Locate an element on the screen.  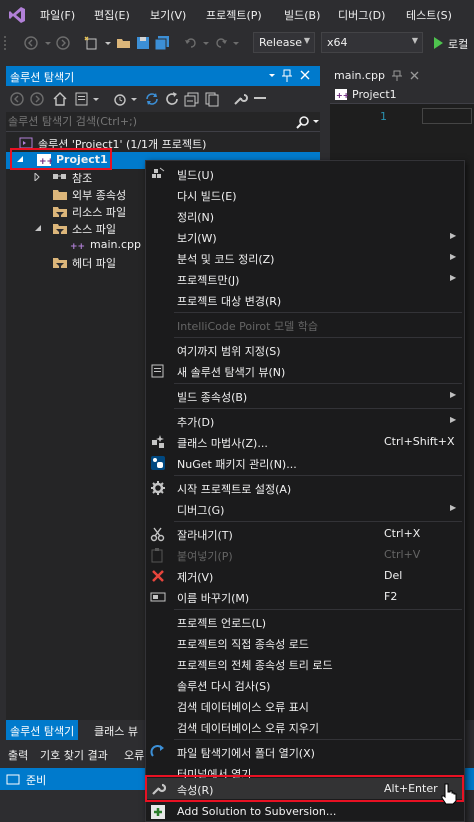
menu-item-view: 보기(W) ▶ is located at coordinates (305, 236).